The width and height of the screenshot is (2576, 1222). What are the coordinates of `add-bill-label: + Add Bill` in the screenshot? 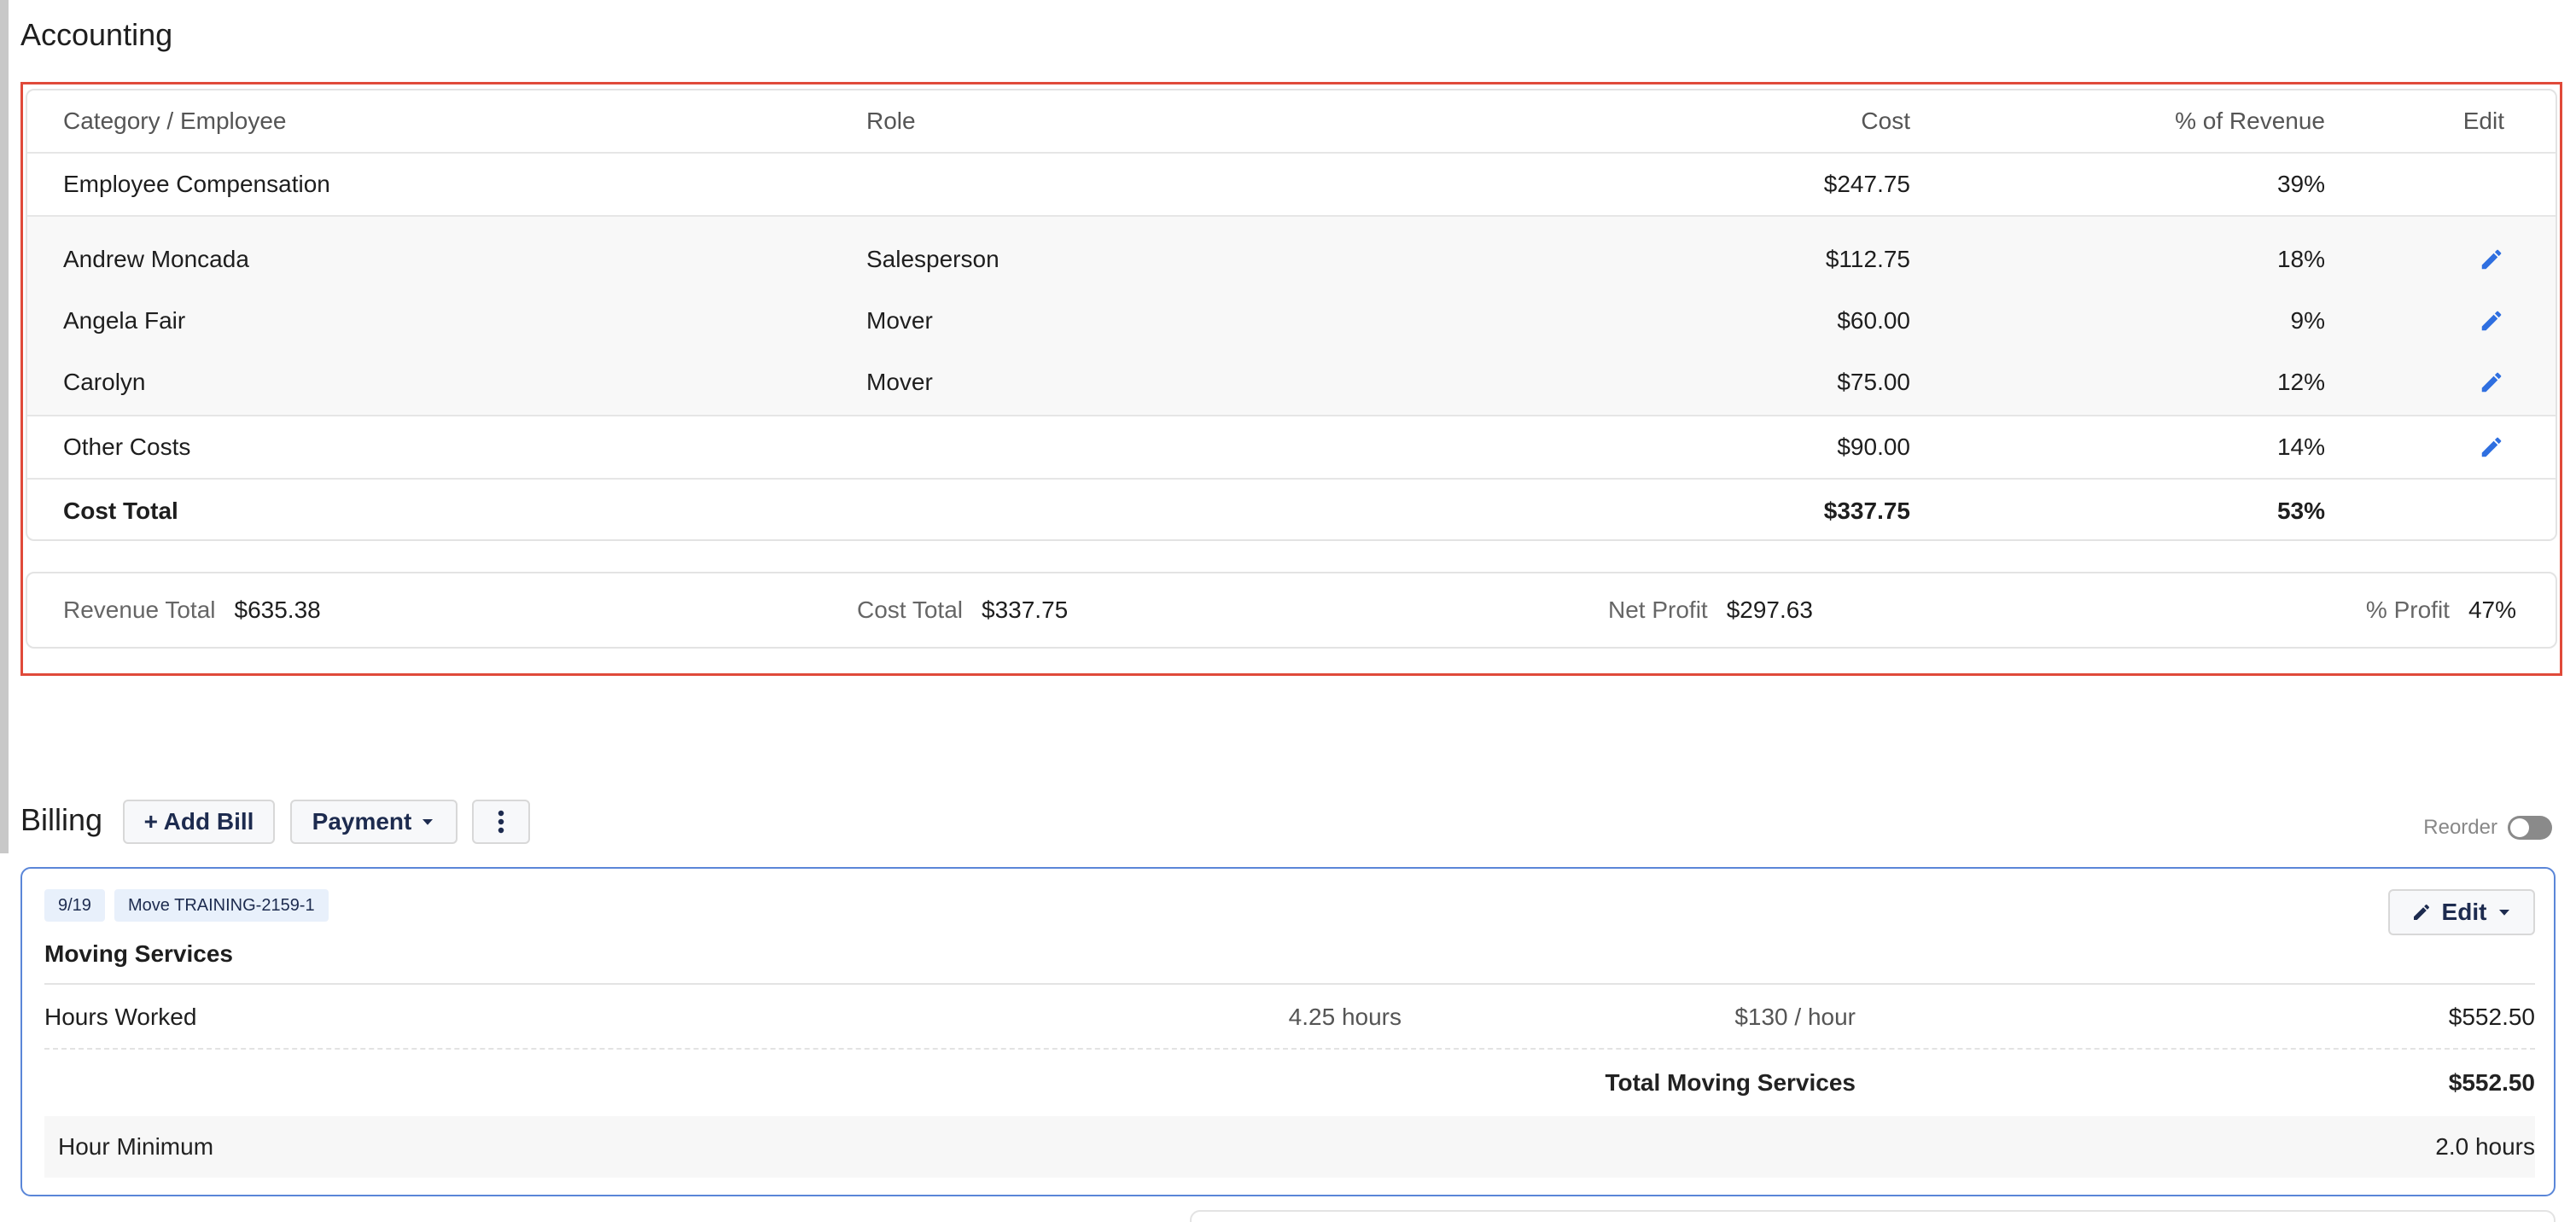 It's located at (198, 822).